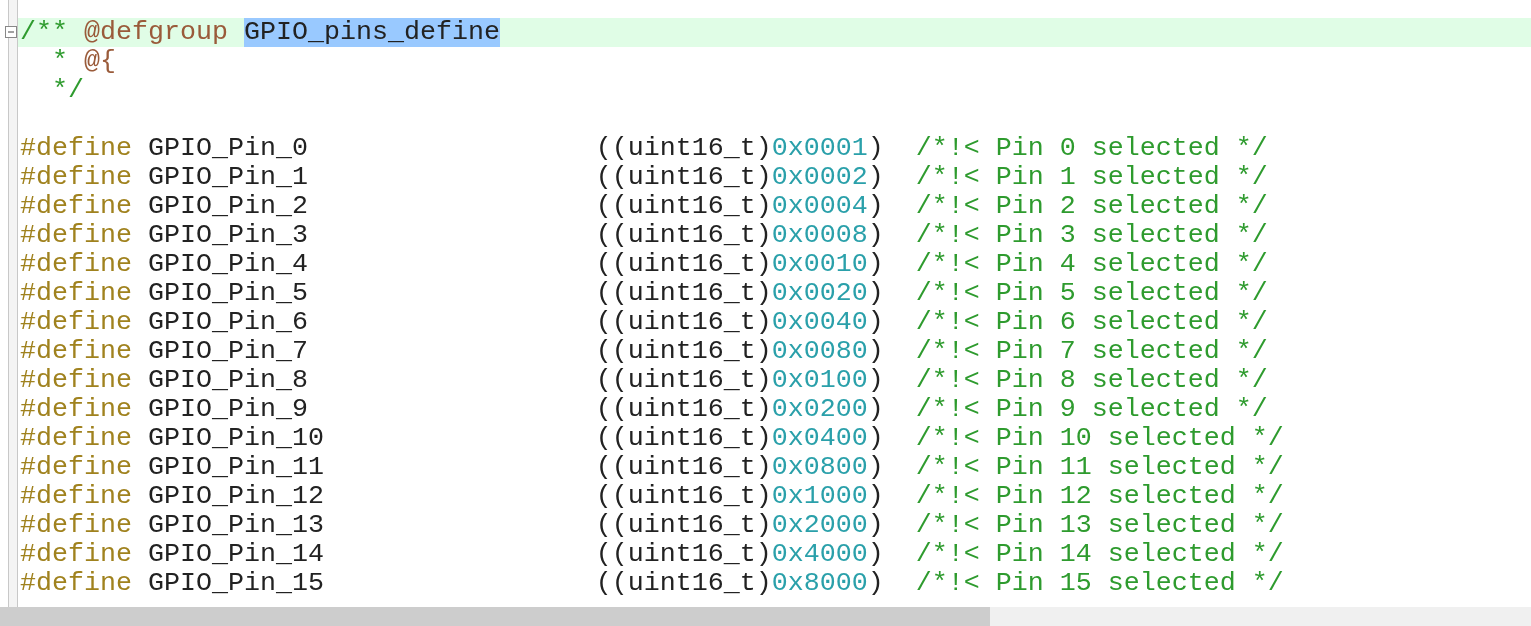 Image resolution: width=1531 pixels, height=626 pixels. What do you see at coordinates (99, 61) in the screenshot?
I see `doc-tag: @{` at bounding box center [99, 61].